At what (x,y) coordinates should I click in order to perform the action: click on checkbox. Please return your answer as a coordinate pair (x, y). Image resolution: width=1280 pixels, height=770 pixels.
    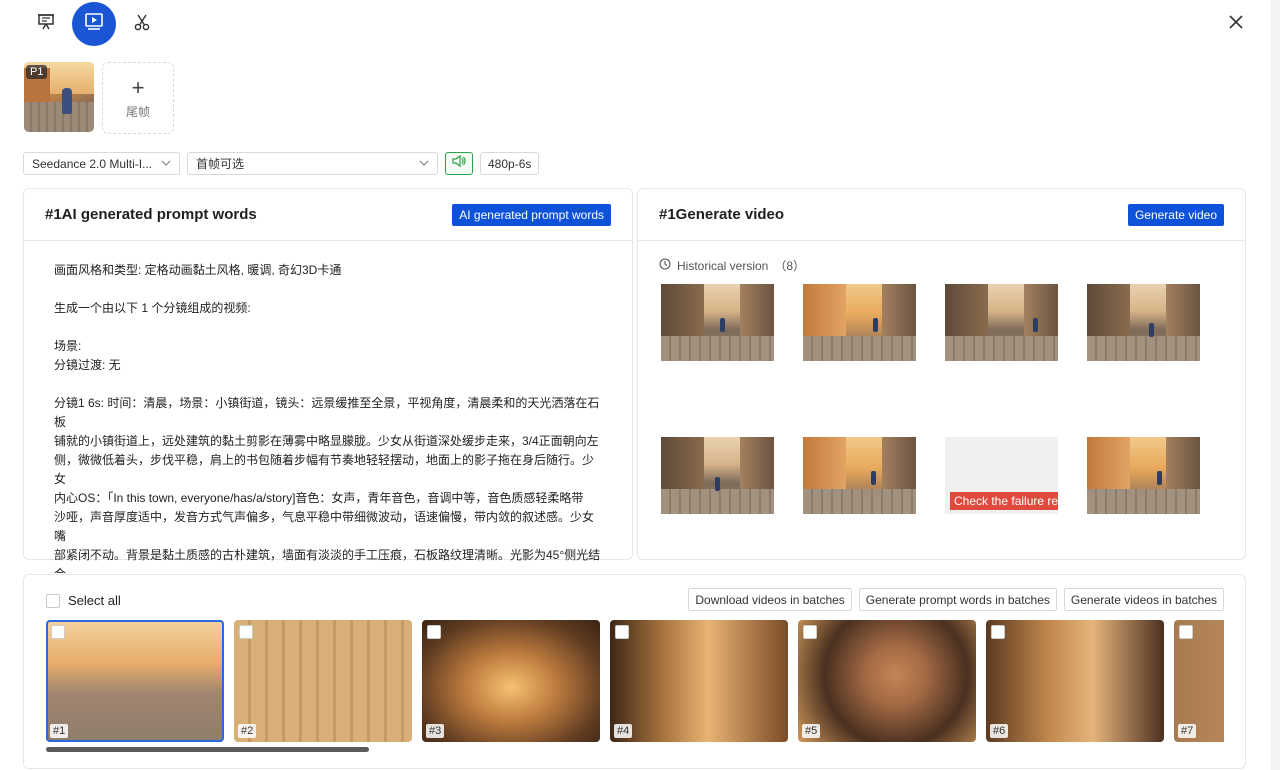
    Looking at the image, I should click on (53, 600).